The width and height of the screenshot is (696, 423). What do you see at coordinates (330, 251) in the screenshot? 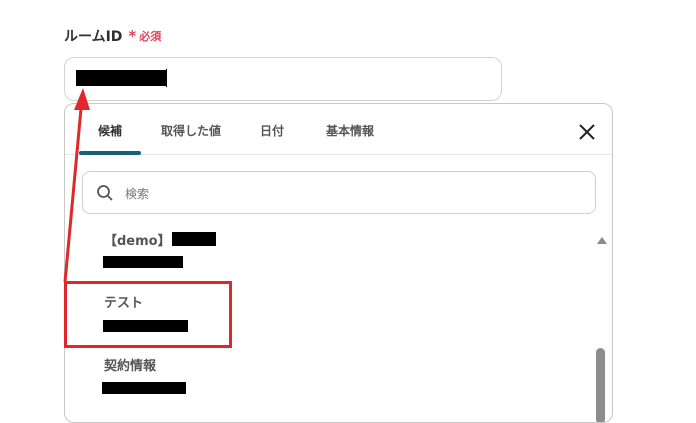
I see `list-item: 【demo】` at bounding box center [330, 251].